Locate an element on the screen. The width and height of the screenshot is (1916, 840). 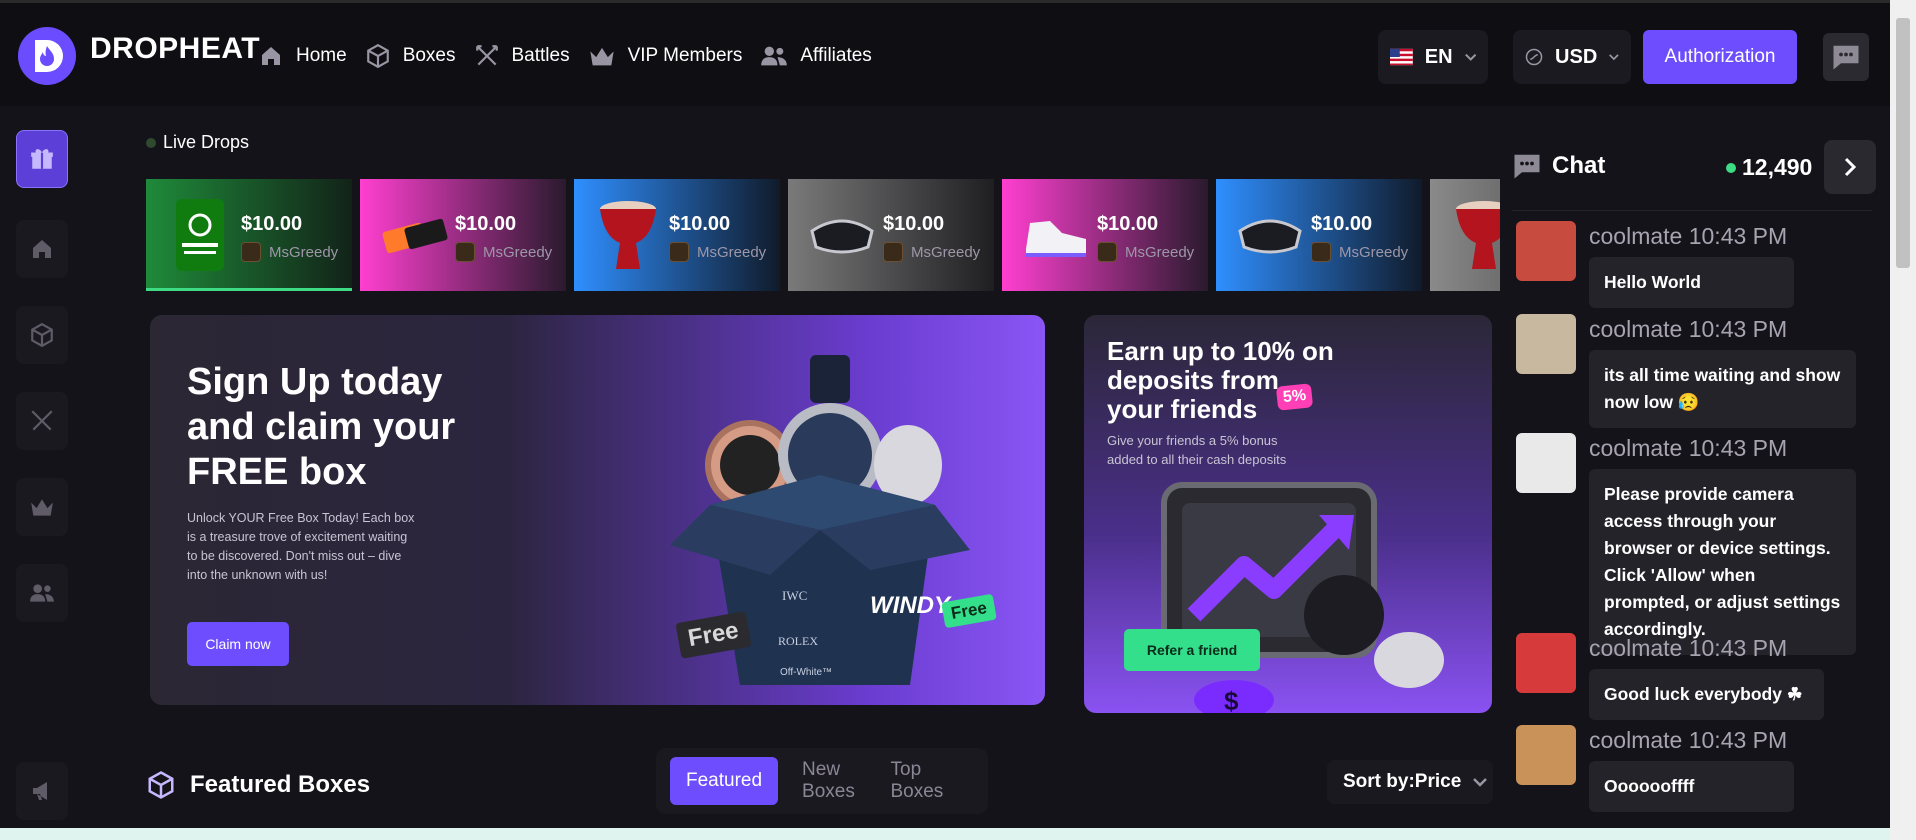
sidebar-item-vip is located at coordinates (42, 507).